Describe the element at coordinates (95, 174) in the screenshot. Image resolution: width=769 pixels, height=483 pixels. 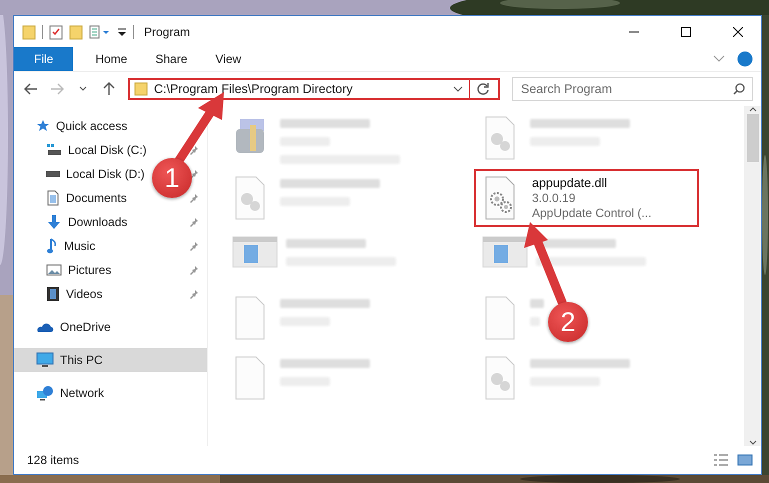
I see `sidebar-item: Local Disk (D:)` at that location.